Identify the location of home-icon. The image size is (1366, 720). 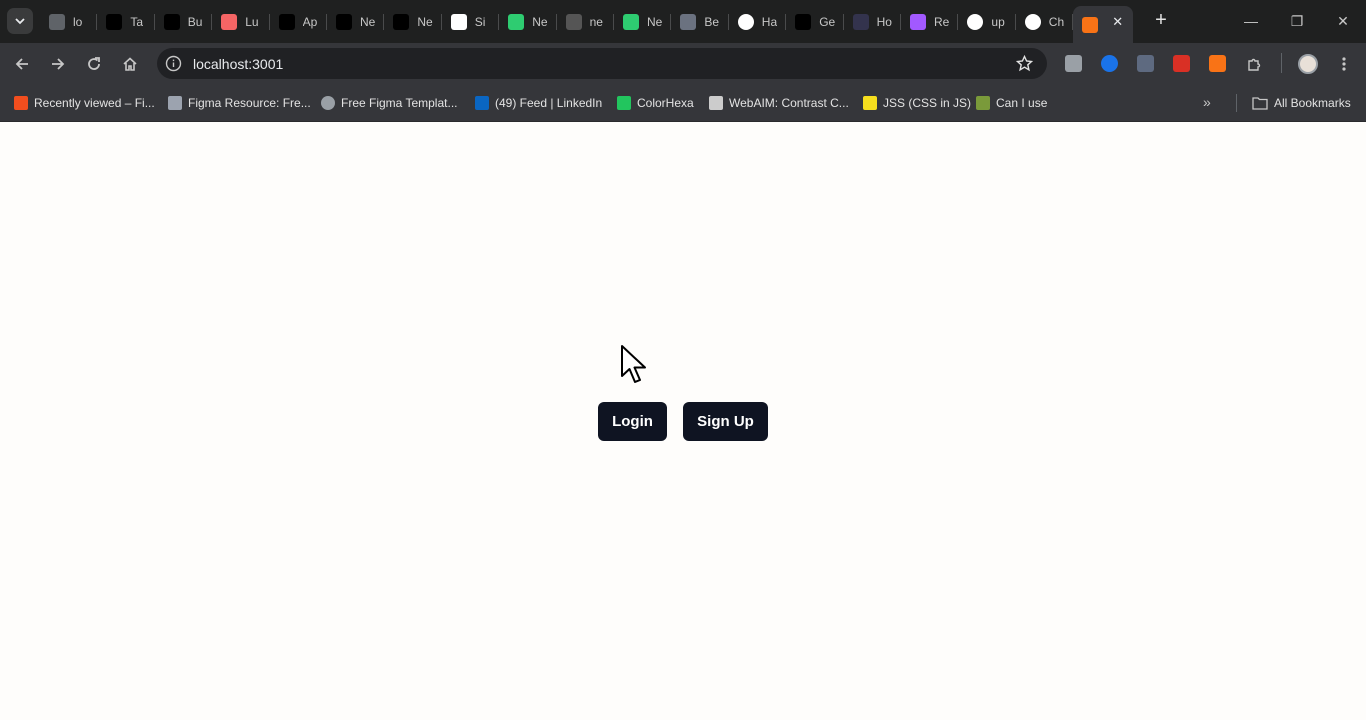
(130, 64).